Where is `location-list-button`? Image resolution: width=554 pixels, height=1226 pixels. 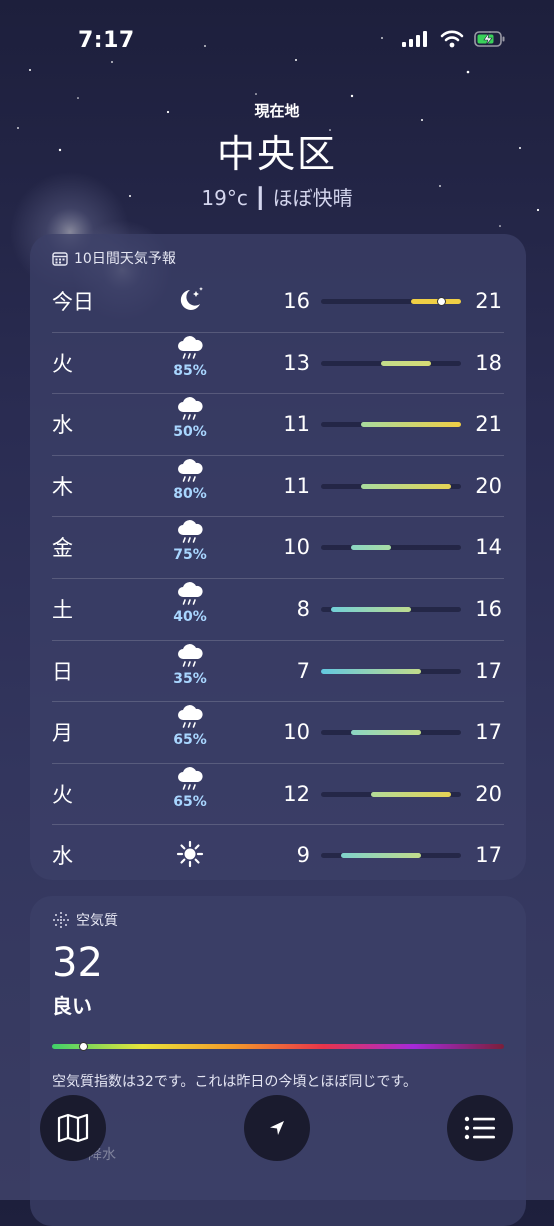
location-list-button is located at coordinates (480, 1128).